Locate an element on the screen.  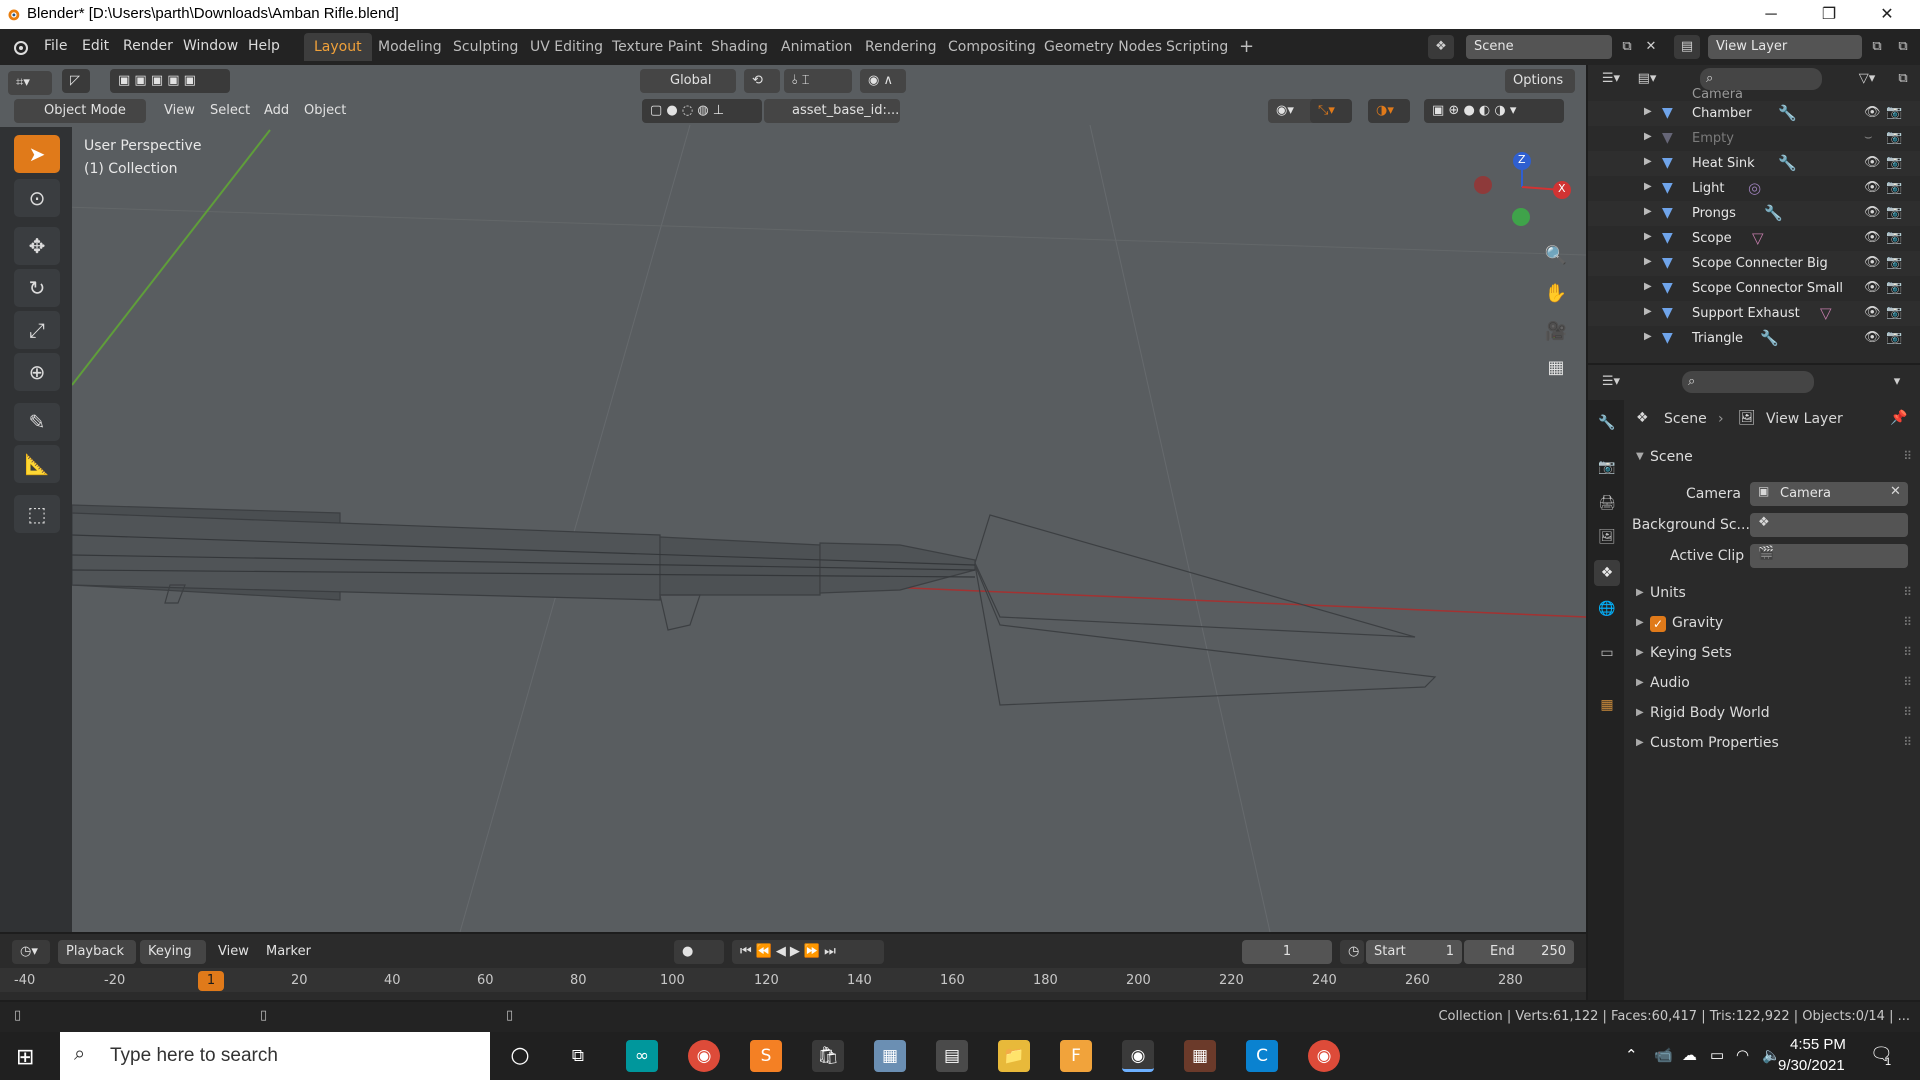
tab-uv-editing: UV Editing is located at coordinates (566, 47).